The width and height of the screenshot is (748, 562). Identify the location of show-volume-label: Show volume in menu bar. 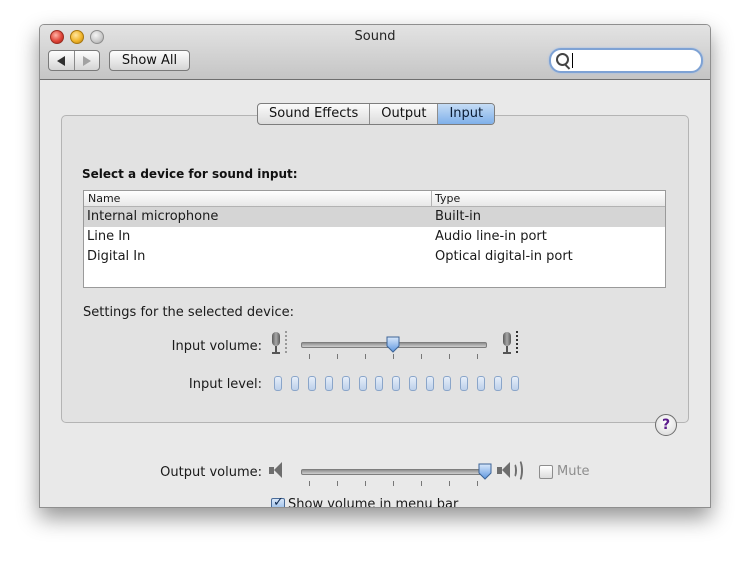
(373, 502).